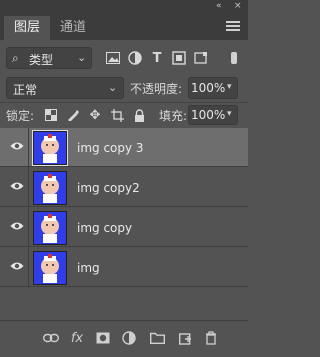 The image size is (320, 357). Describe the element at coordinates (25, 90) in the screenshot. I see `blend-mode-label: 正常` at that location.